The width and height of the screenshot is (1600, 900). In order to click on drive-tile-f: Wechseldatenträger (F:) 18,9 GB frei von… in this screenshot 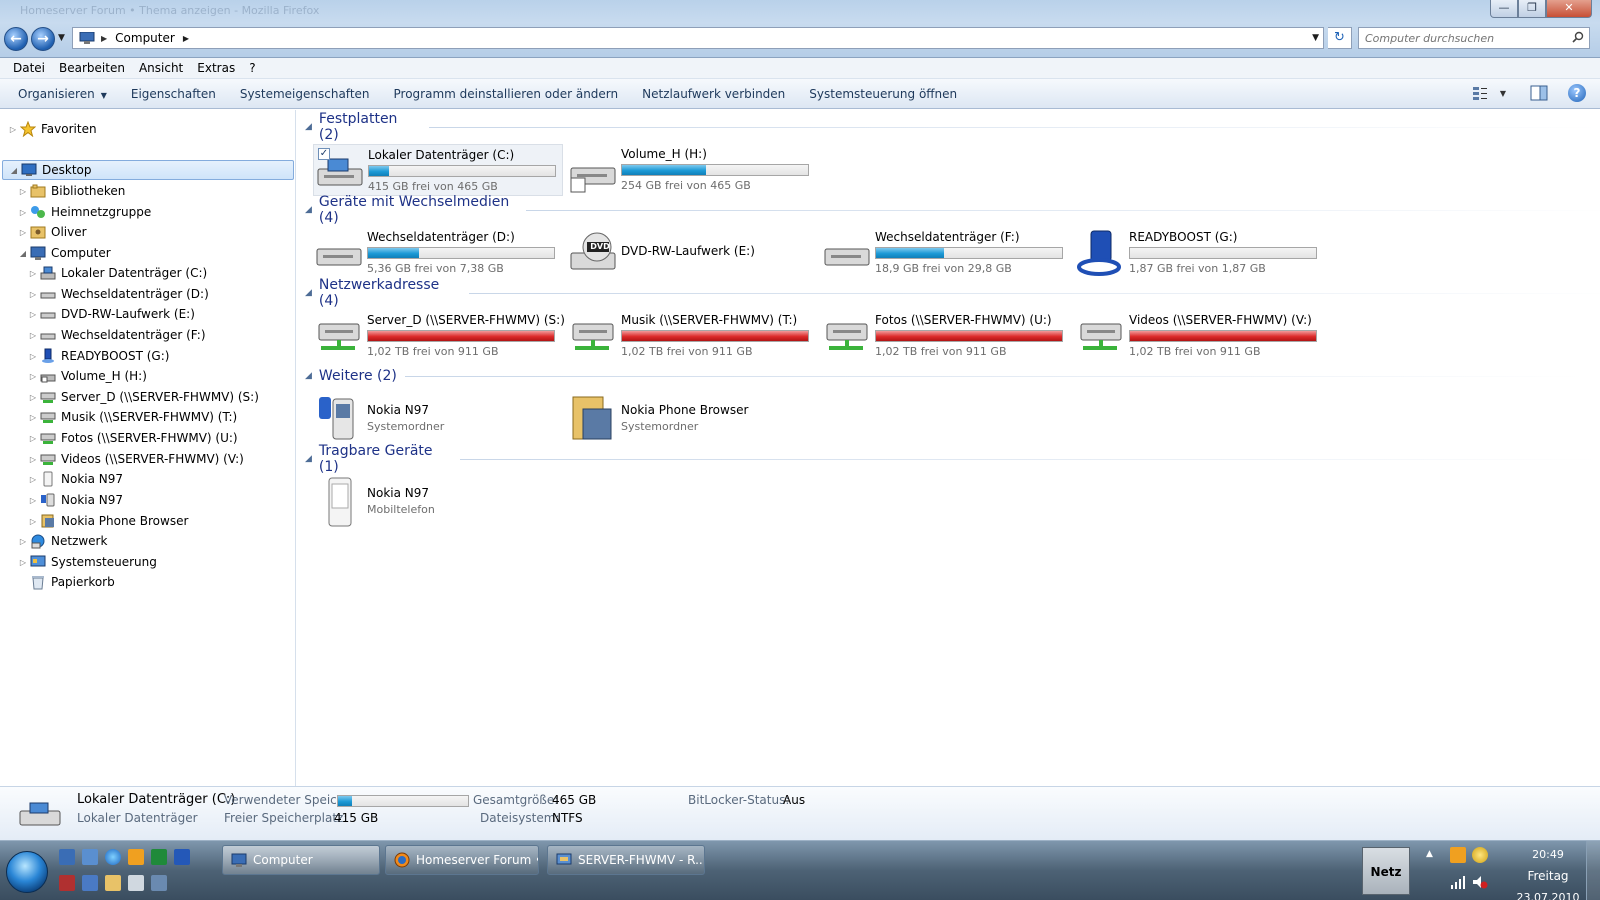, I will do `click(946, 253)`.